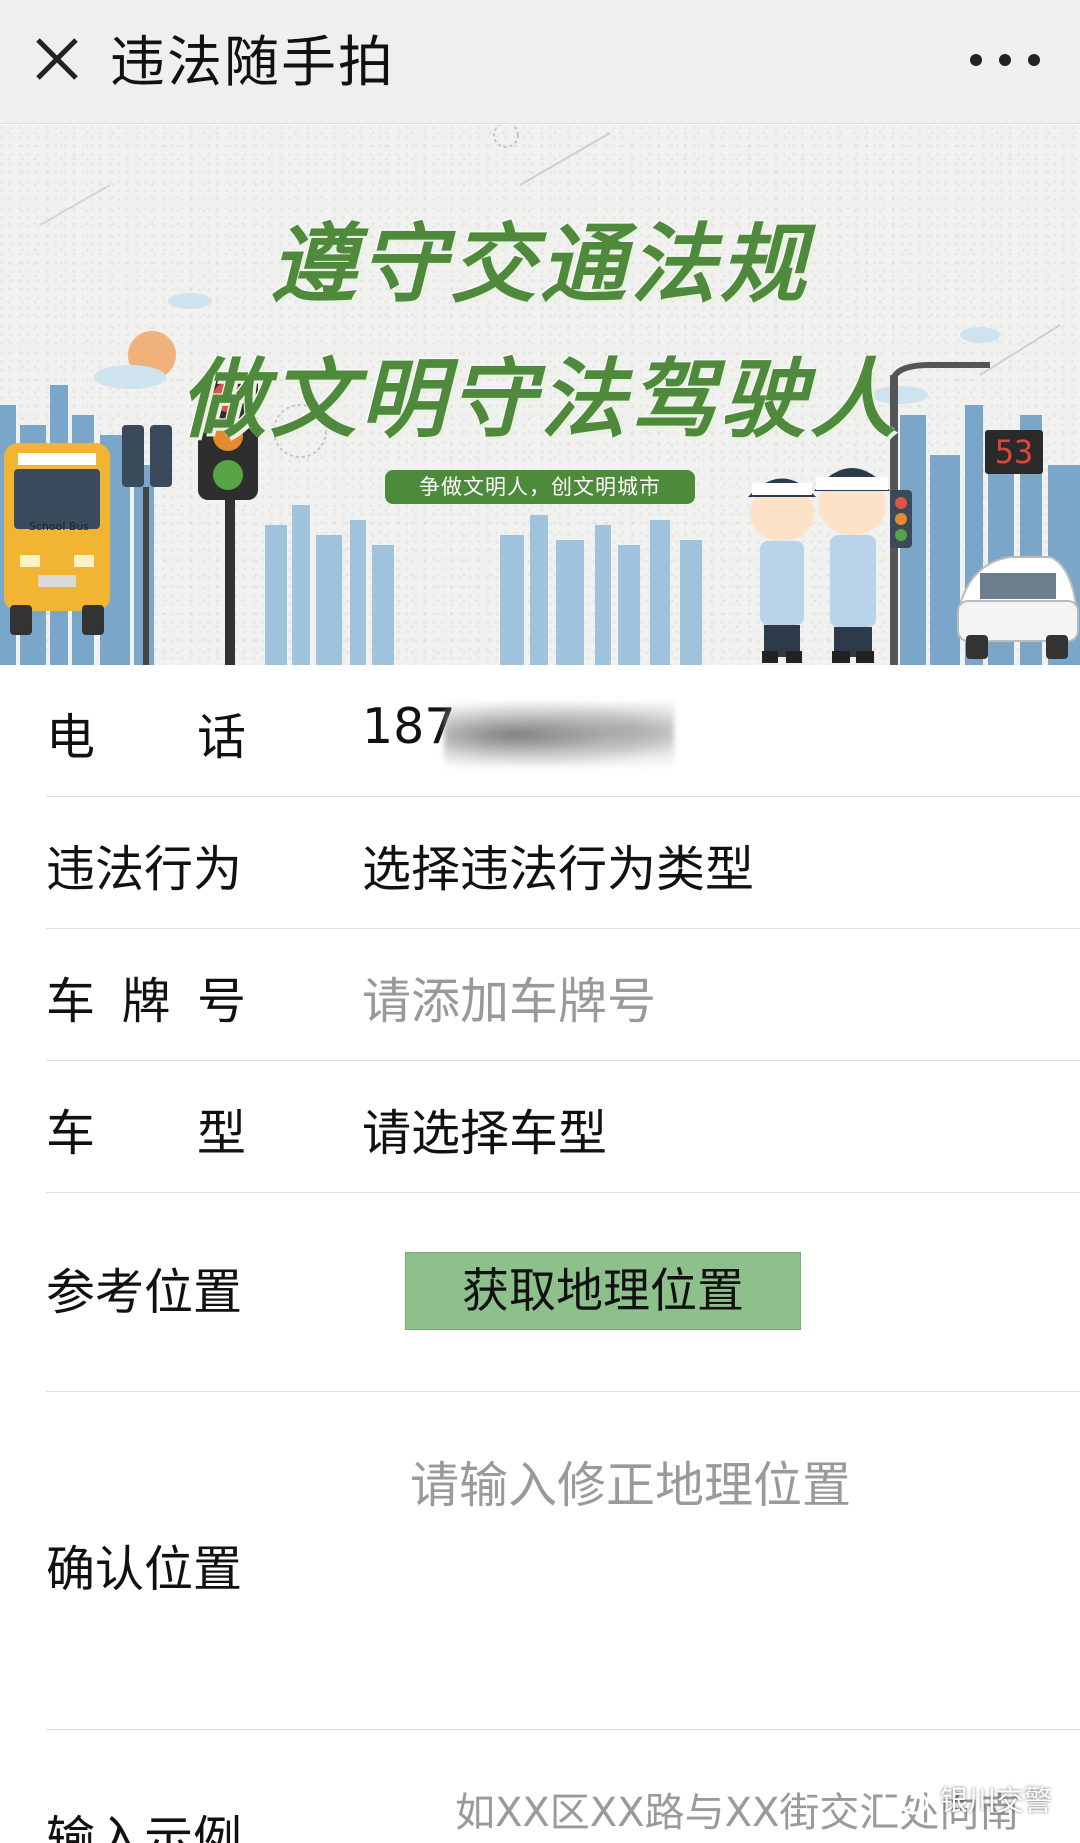  I want to click on example-label: 输入示例, so click(144, 1827).